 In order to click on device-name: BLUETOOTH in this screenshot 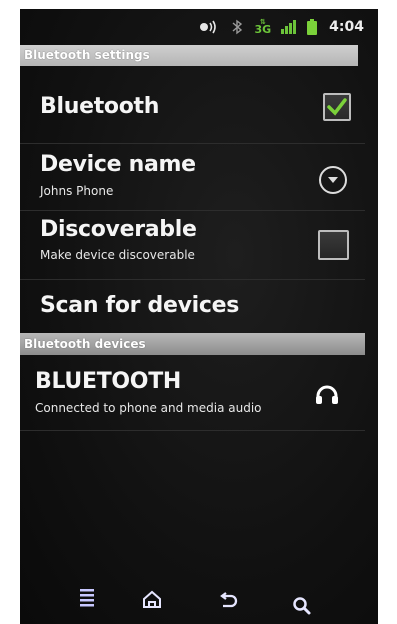, I will do `click(108, 381)`.